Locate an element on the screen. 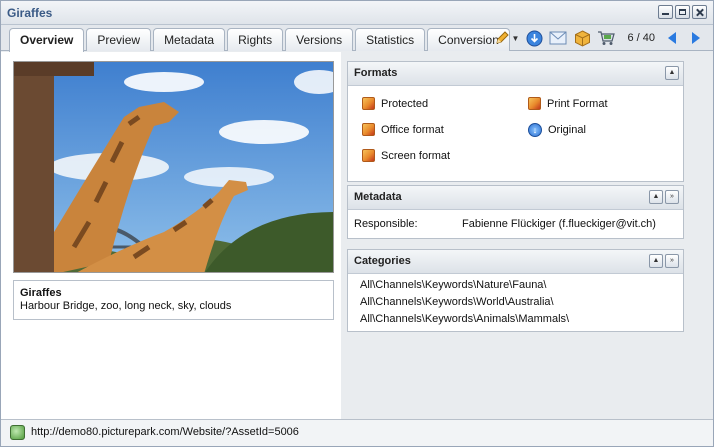  format-item-original: ↓ Original is located at coordinates (557, 130).